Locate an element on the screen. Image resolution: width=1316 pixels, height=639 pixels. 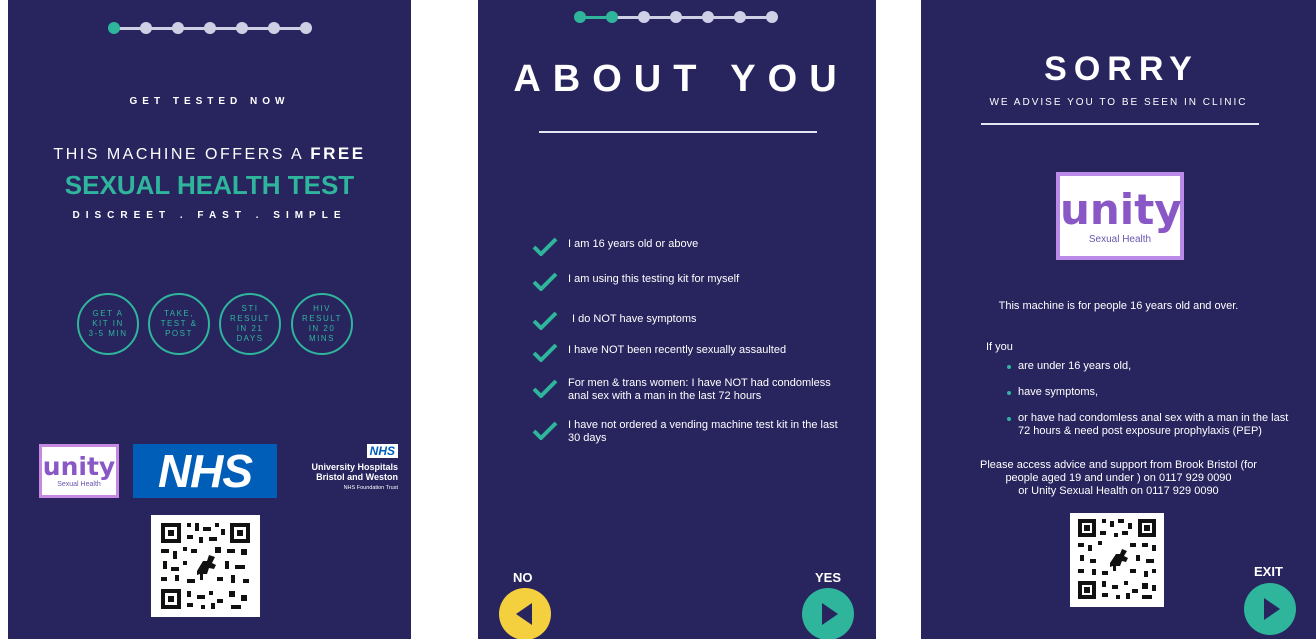
tagline: DISCREET . FAST . SIMPLE is located at coordinates (209, 215).